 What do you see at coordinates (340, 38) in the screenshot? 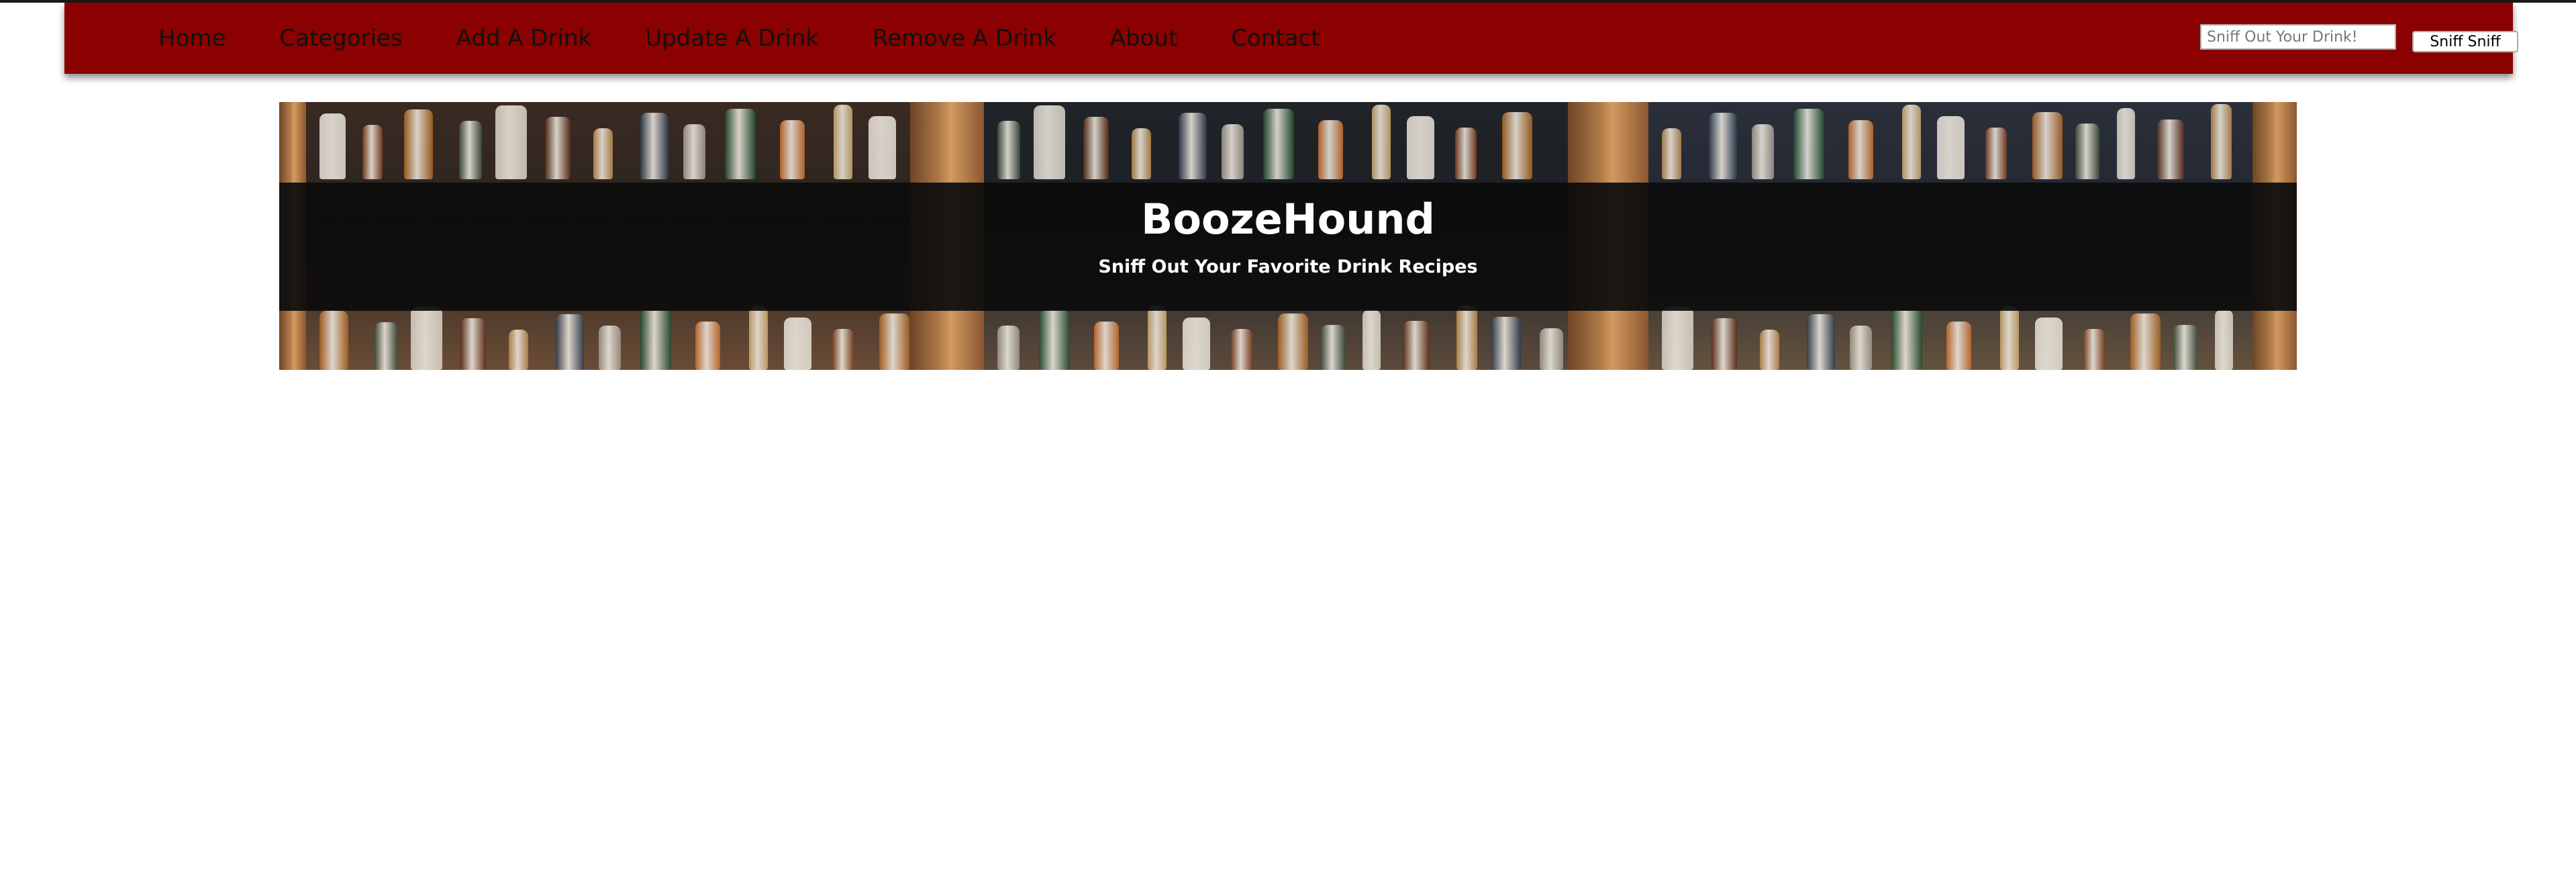
I see `nav-link-categories: Categories` at bounding box center [340, 38].